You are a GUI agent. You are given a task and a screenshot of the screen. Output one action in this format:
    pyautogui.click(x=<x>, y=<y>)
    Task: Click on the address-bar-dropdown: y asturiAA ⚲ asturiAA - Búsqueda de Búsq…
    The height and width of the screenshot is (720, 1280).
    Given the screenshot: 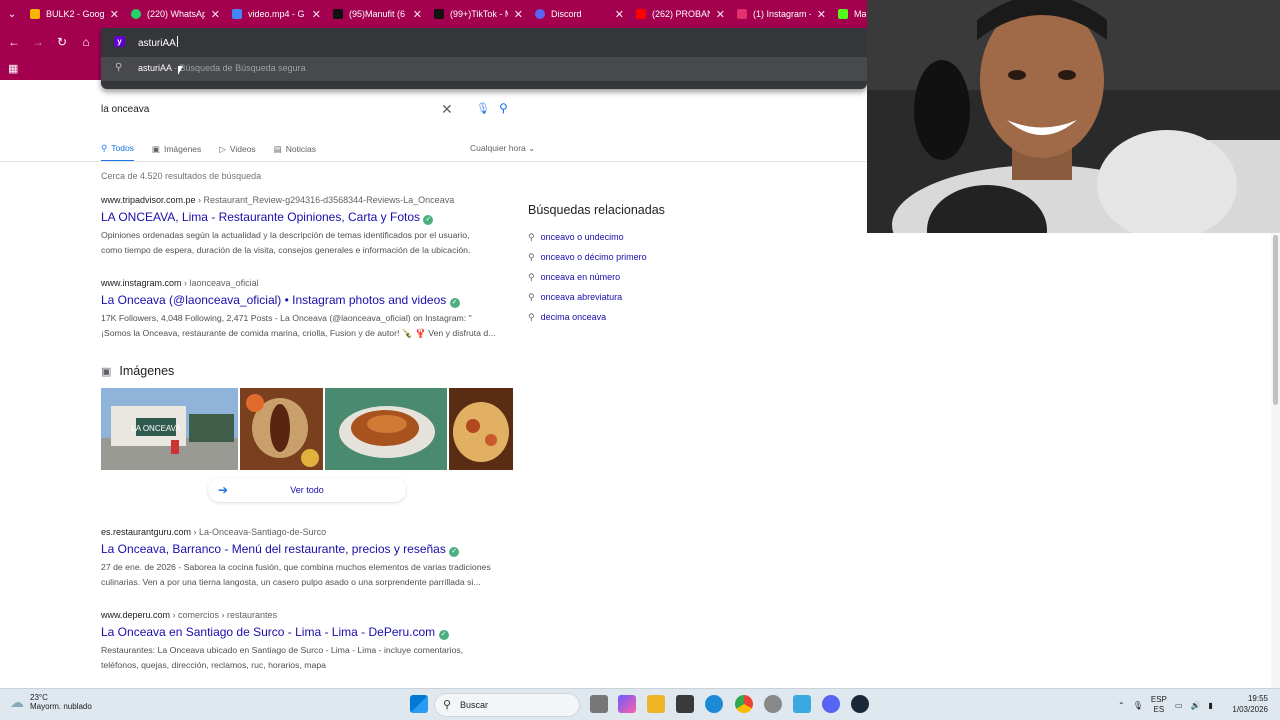 What is the action you would take?
    pyautogui.click(x=484, y=58)
    